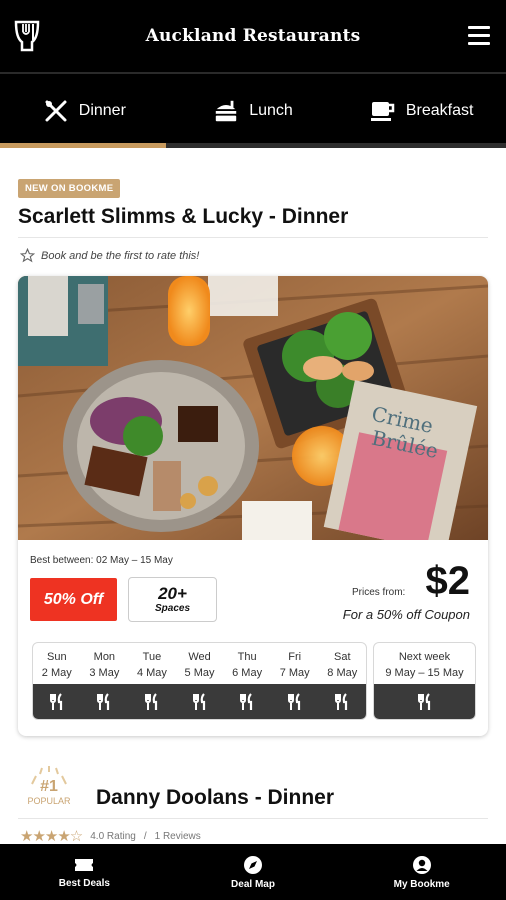 The width and height of the screenshot is (506, 900). I want to click on nav-my-bookme: My Bookme, so click(421, 872).